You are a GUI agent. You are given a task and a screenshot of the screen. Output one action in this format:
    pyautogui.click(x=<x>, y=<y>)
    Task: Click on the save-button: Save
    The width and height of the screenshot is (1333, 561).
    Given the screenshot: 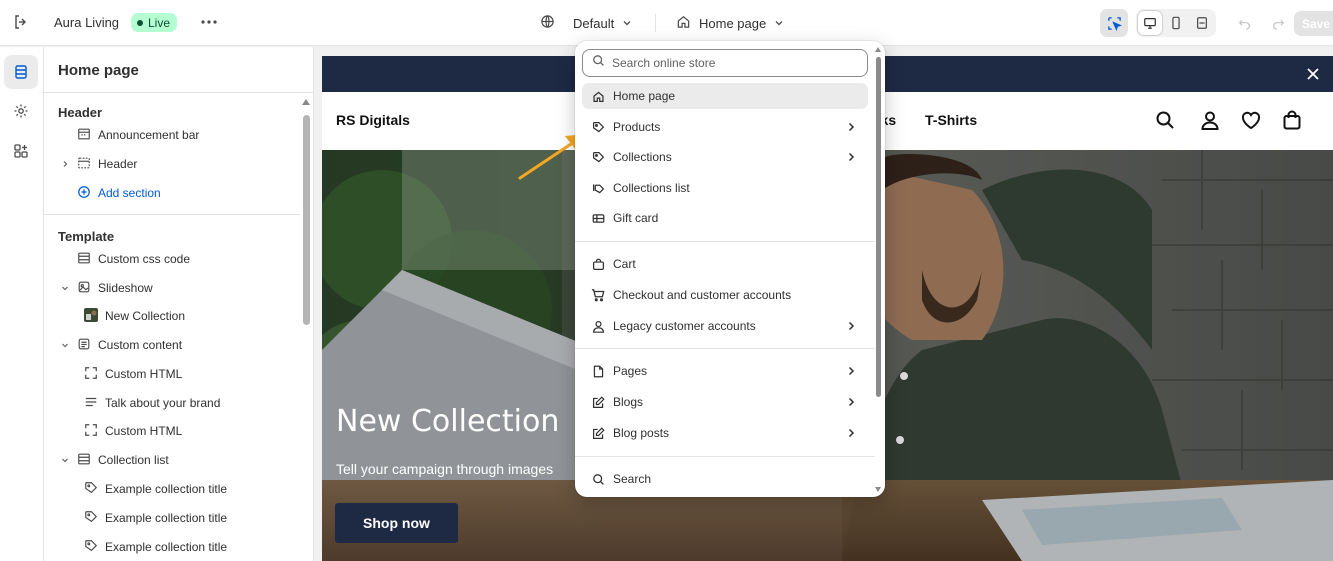 What is the action you would take?
    pyautogui.click(x=1313, y=23)
    